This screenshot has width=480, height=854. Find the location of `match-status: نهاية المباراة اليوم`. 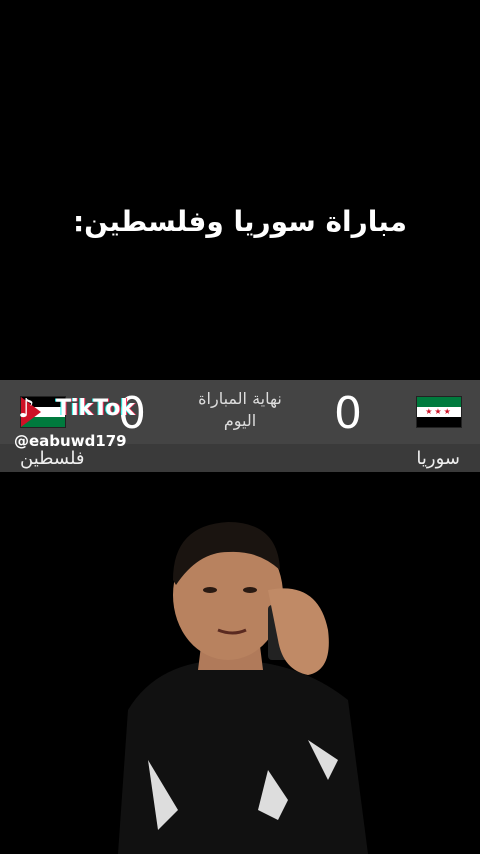

match-status: نهاية المباراة اليوم is located at coordinates (240, 410).